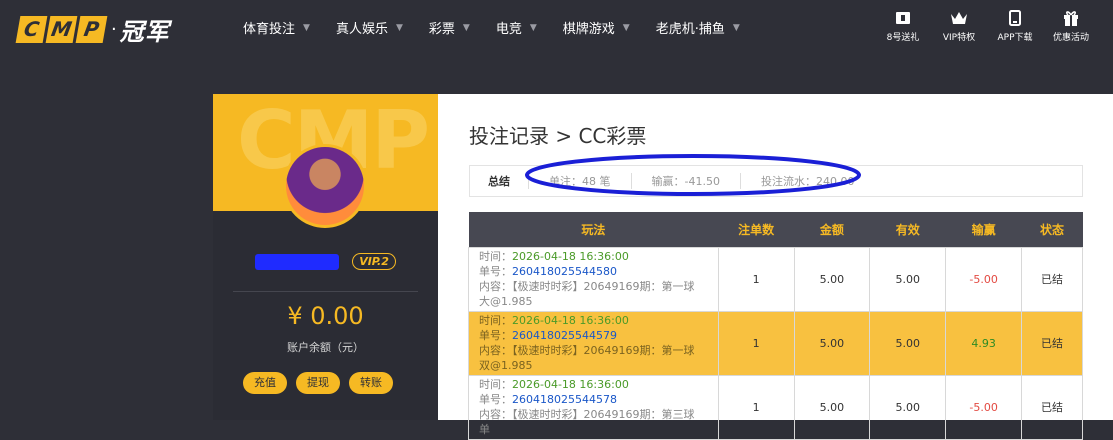 The image size is (1113, 440). I want to click on divider, so click(325, 291).